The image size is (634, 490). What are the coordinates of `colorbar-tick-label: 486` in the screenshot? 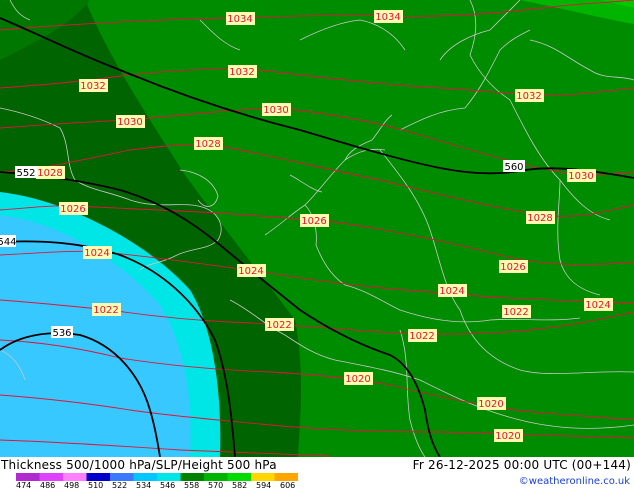 It's located at (48, 485).